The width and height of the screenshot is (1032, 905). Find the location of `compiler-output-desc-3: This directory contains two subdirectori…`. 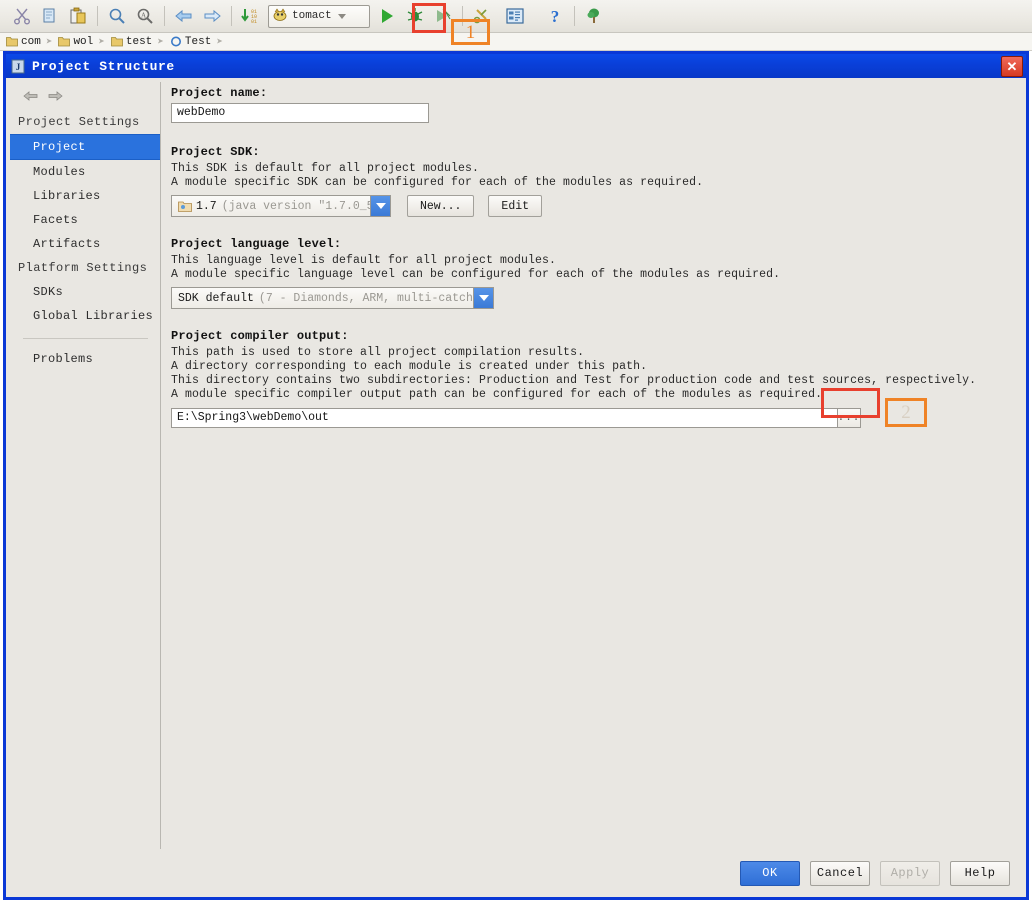

compiler-output-desc-3: This directory contains two subdirectori… is located at coordinates (574, 380).